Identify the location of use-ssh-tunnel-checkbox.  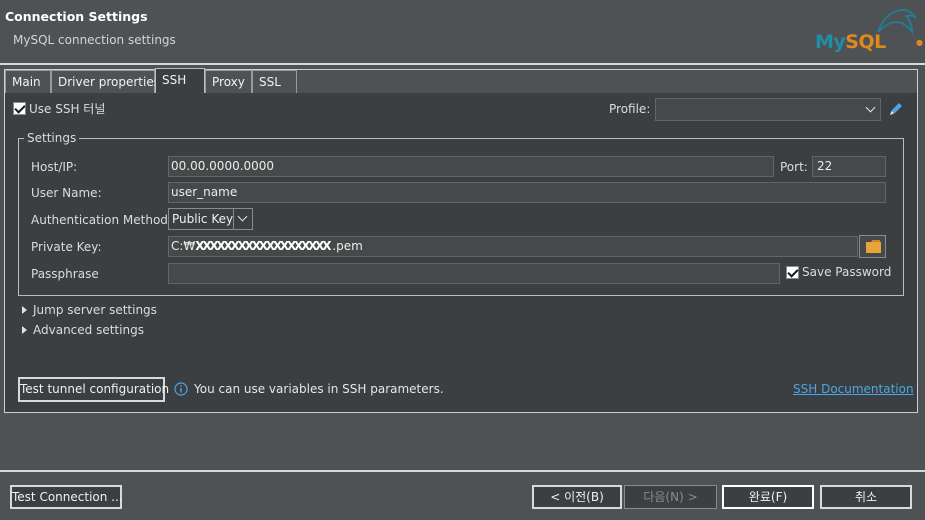
(19, 108).